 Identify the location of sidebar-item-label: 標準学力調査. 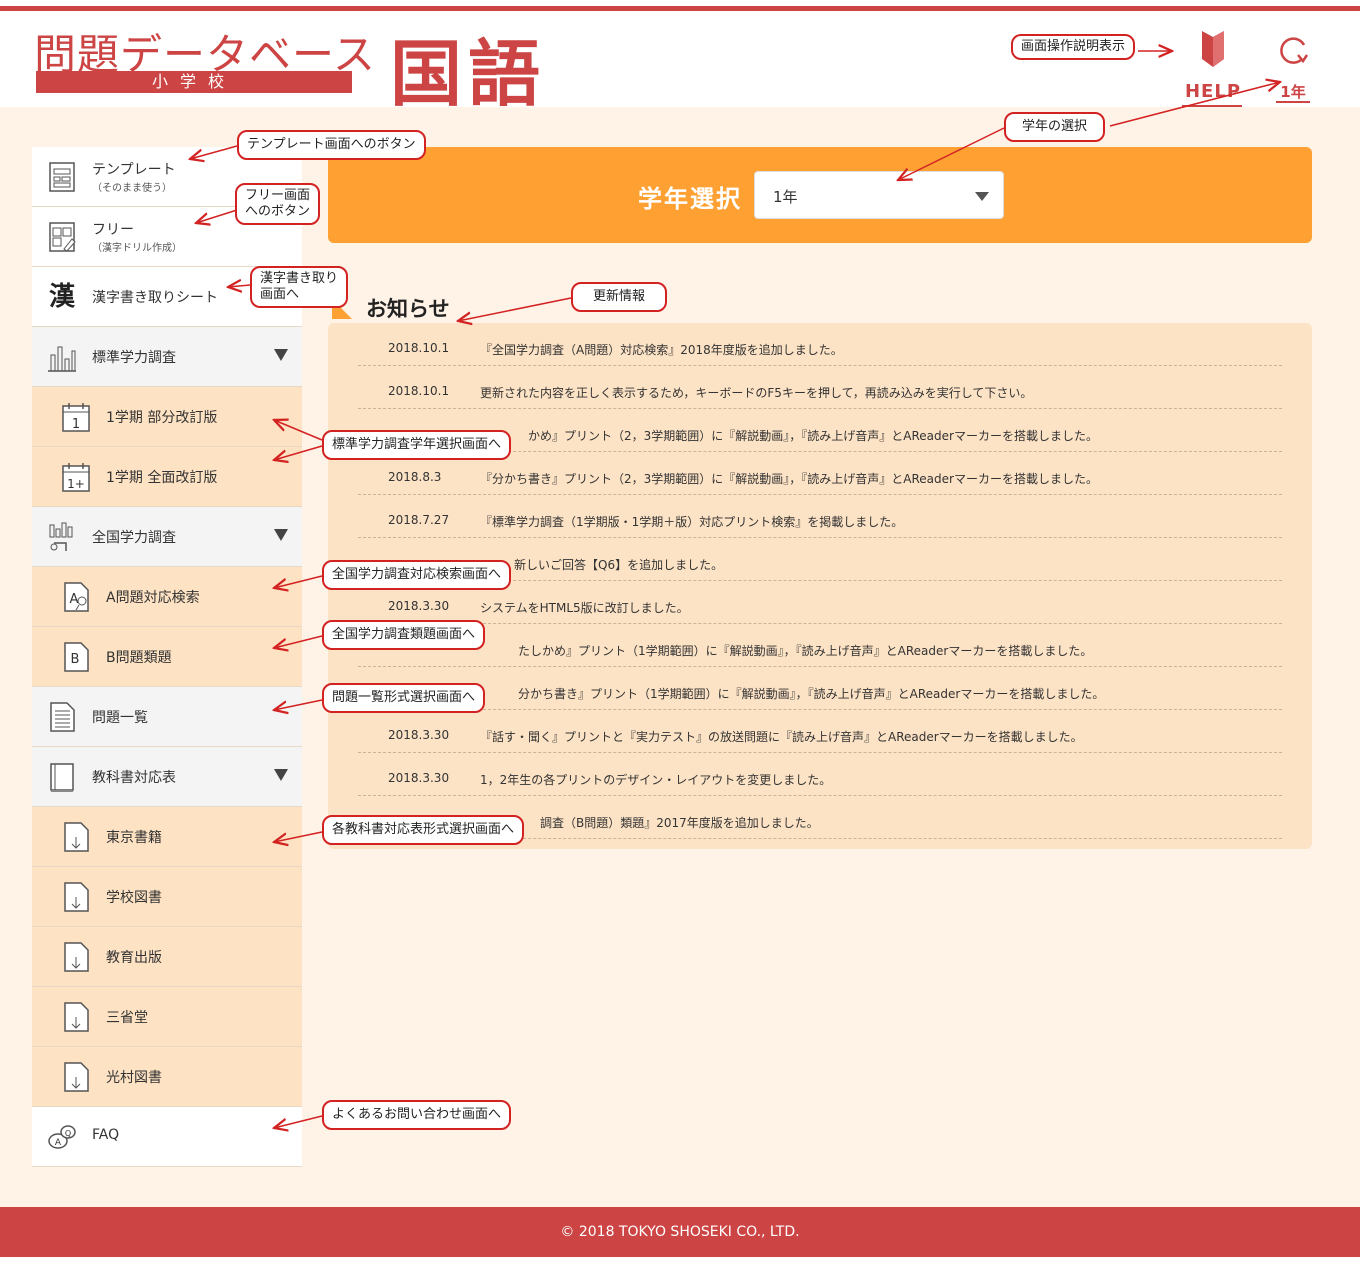
(134, 358).